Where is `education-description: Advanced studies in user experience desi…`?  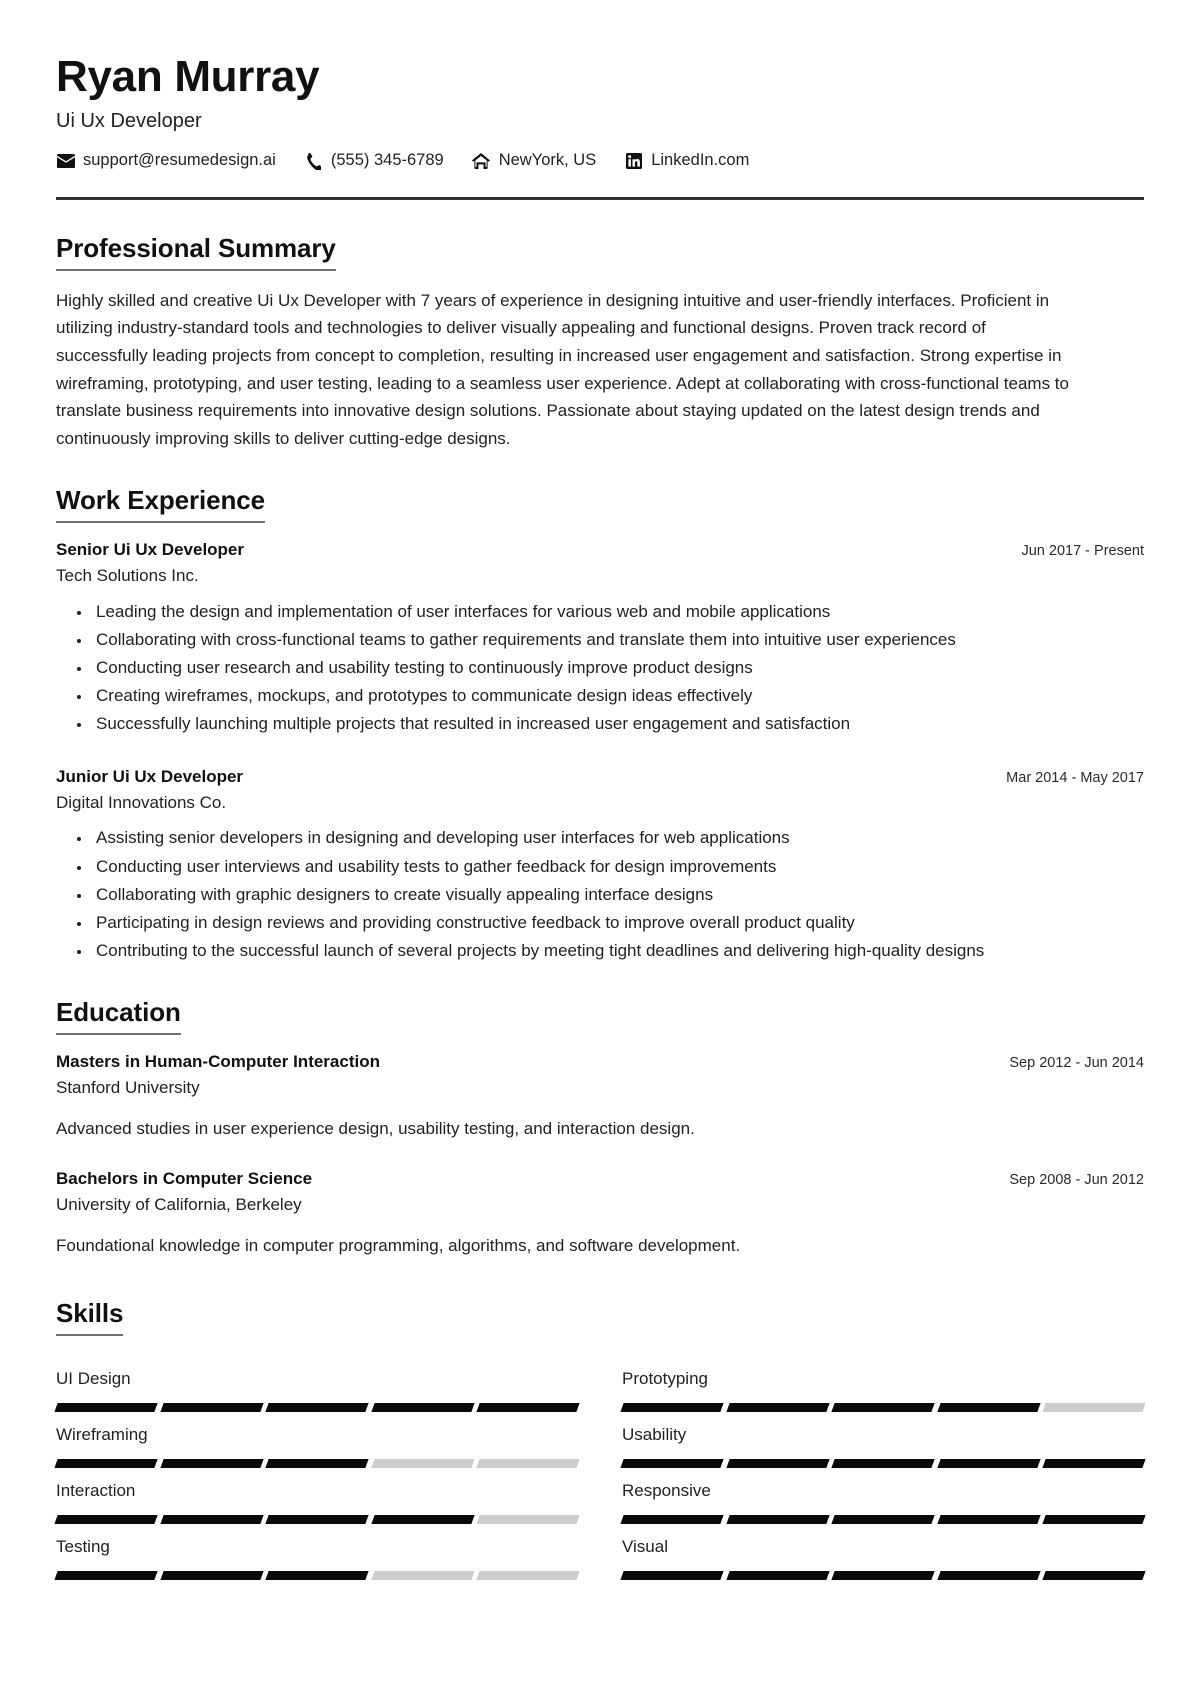 education-description: Advanced studies in user experience desi… is located at coordinates (375, 1128).